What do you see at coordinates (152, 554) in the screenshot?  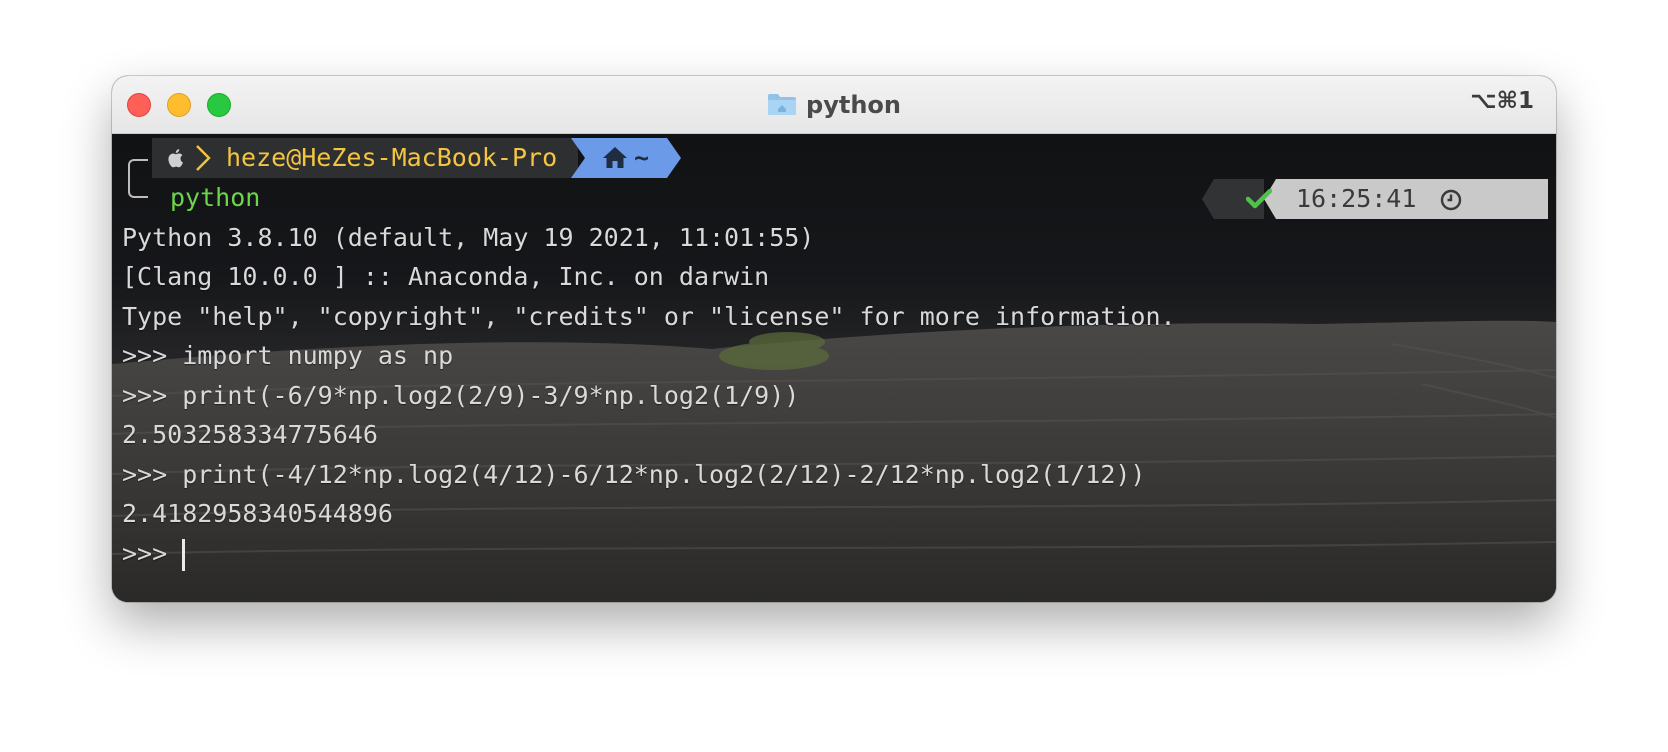 I see `terminal-input-line: >>>` at bounding box center [152, 554].